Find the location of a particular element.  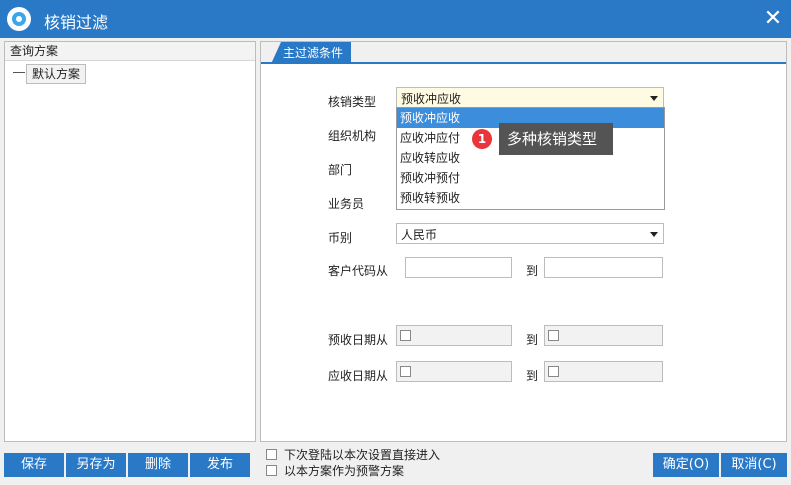

app-logo-icon is located at coordinates (19, 19).